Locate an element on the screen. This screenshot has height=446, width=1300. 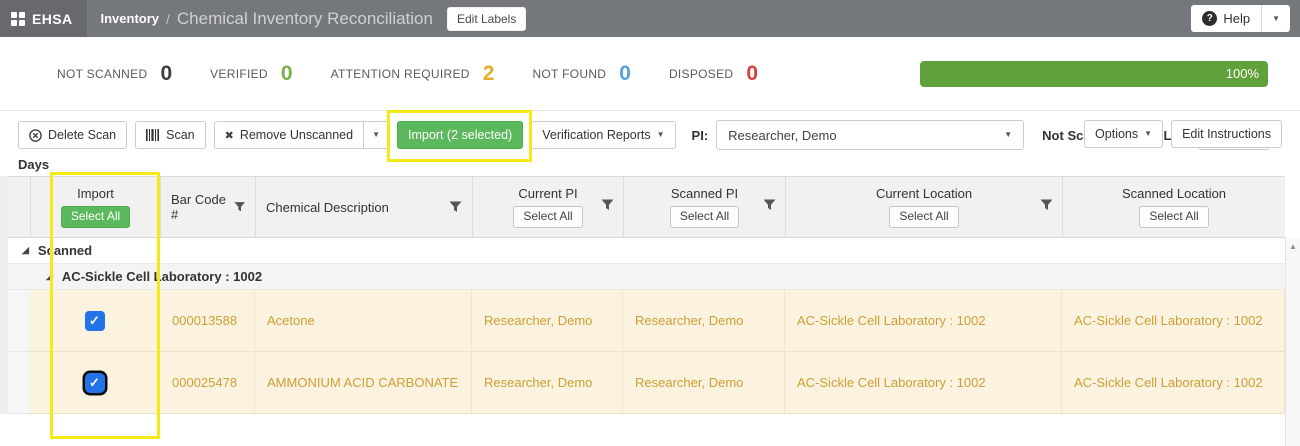
current-pi-select-all-button: Select All is located at coordinates (548, 217).